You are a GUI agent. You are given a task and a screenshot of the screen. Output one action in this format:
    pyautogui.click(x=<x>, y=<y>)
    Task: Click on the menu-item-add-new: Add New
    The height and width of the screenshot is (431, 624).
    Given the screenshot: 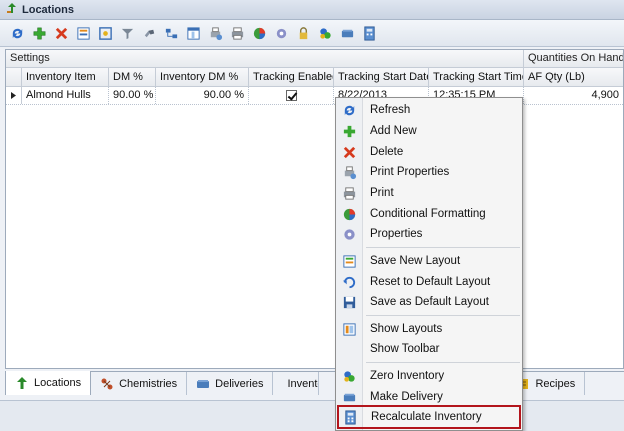 What is the action you would take?
    pyautogui.click(x=429, y=131)
    